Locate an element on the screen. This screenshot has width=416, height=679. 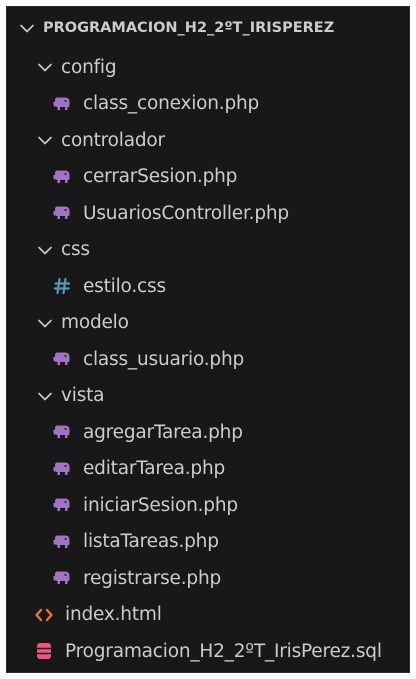
folder-vista: vista is located at coordinates (208, 396).